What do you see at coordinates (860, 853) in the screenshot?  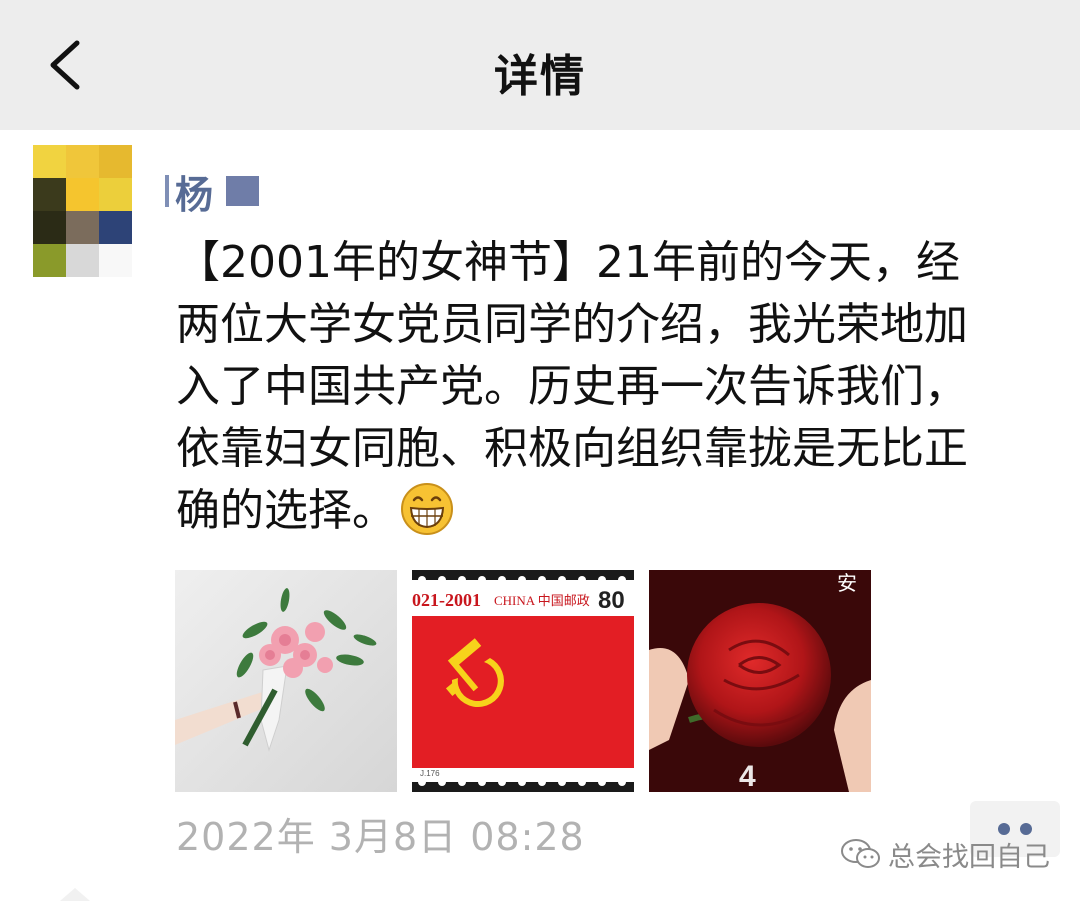 I see `wechat-icon` at bounding box center [860, 853].